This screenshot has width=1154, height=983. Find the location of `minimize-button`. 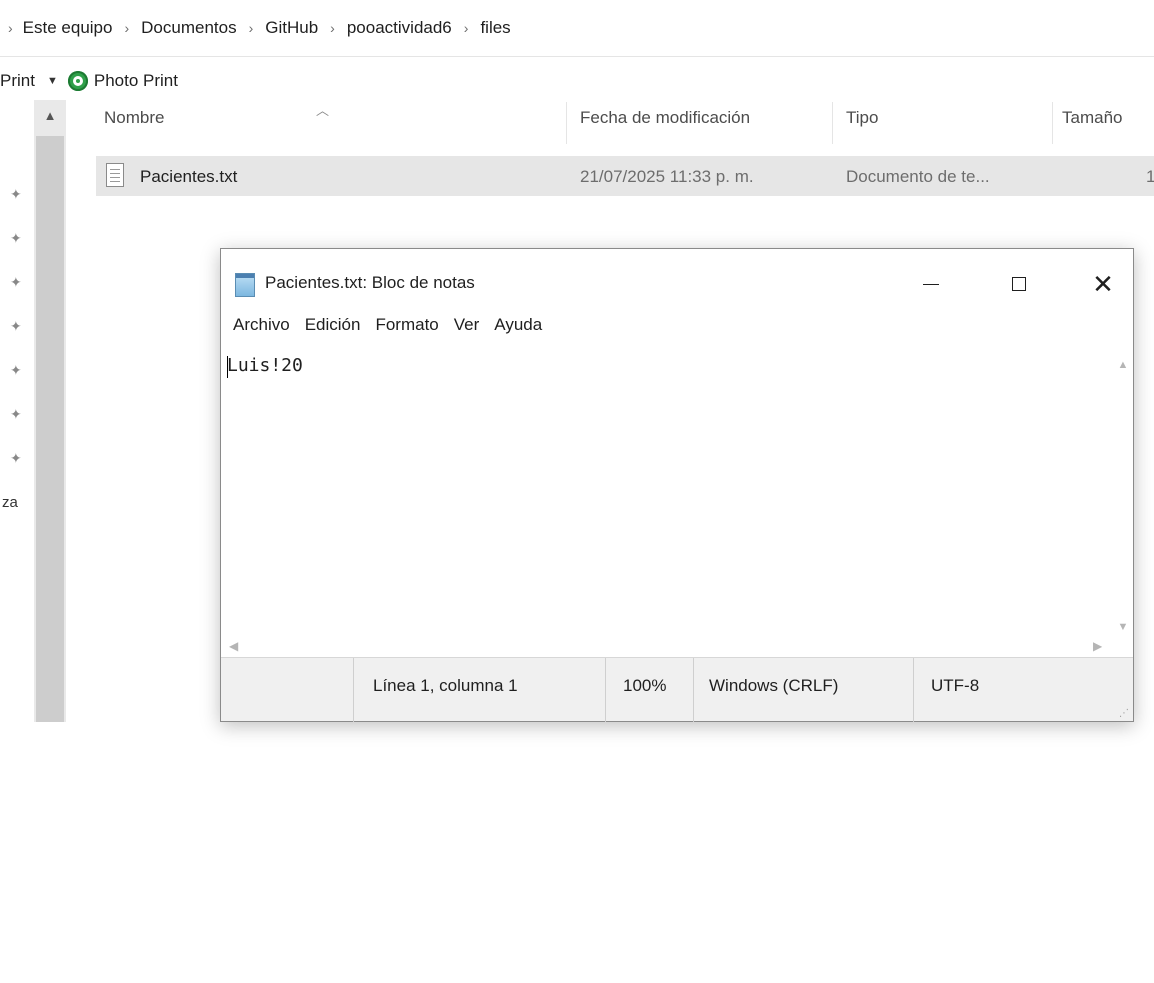

minimize-button is located at coordinates (931, 284).